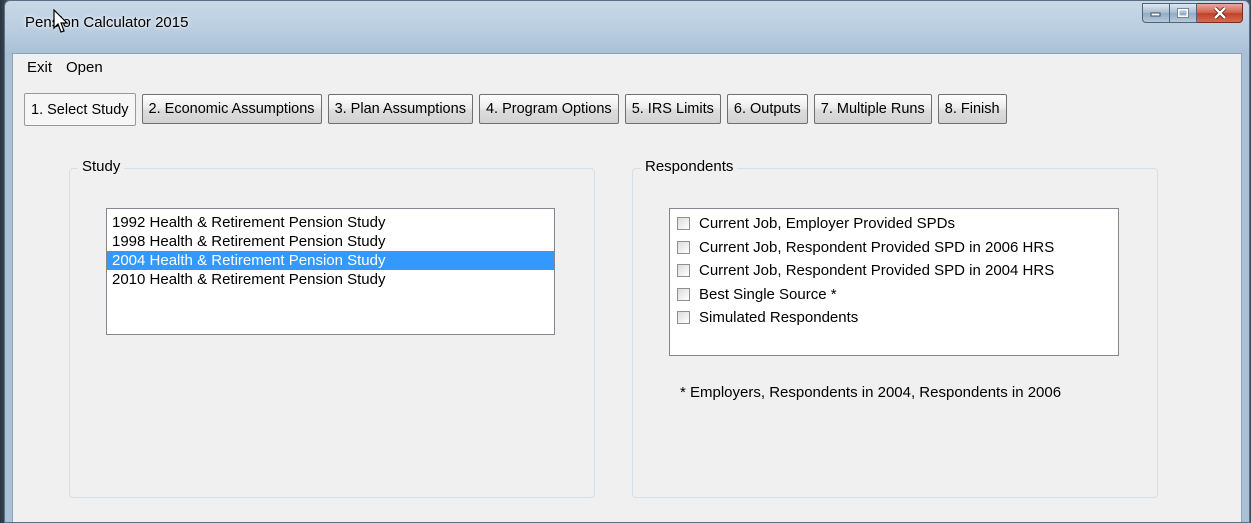  I want to click on tab-irs-limits: 5. IRS Limits, so click(672, 109).